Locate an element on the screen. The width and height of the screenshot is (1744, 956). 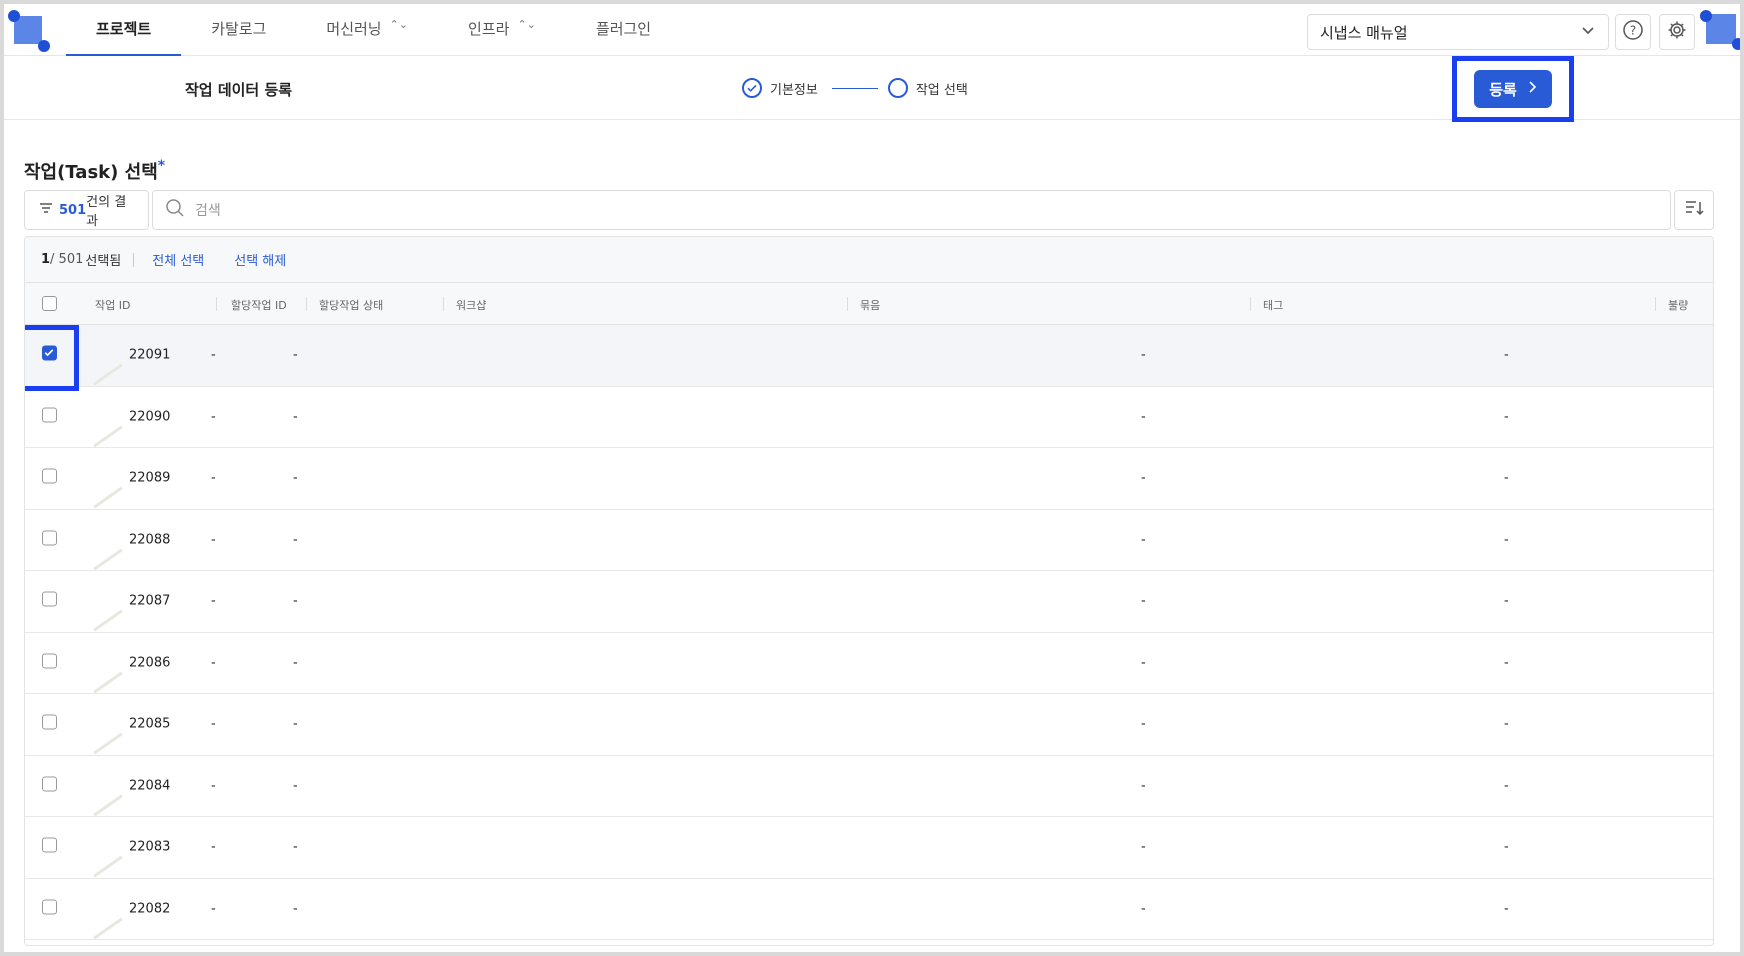
table-header: 작업 ID 할당작업 ID 할당작업 상태 워크샵 묶음 태그 불량 is located at coordinates (869, 304).